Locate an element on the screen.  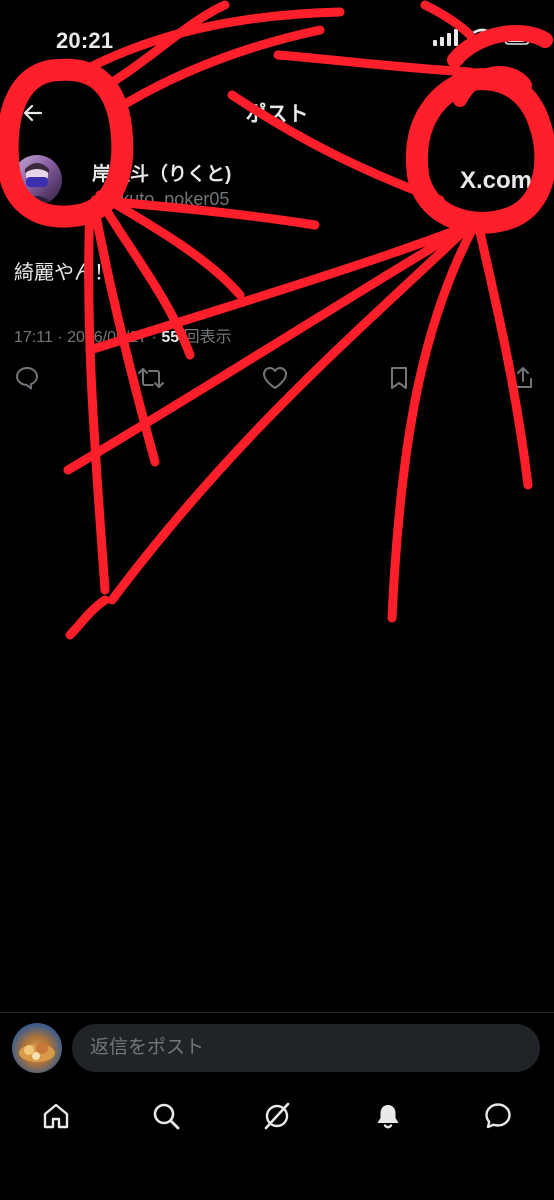
reply-input is located at coordinates (306, 1048).